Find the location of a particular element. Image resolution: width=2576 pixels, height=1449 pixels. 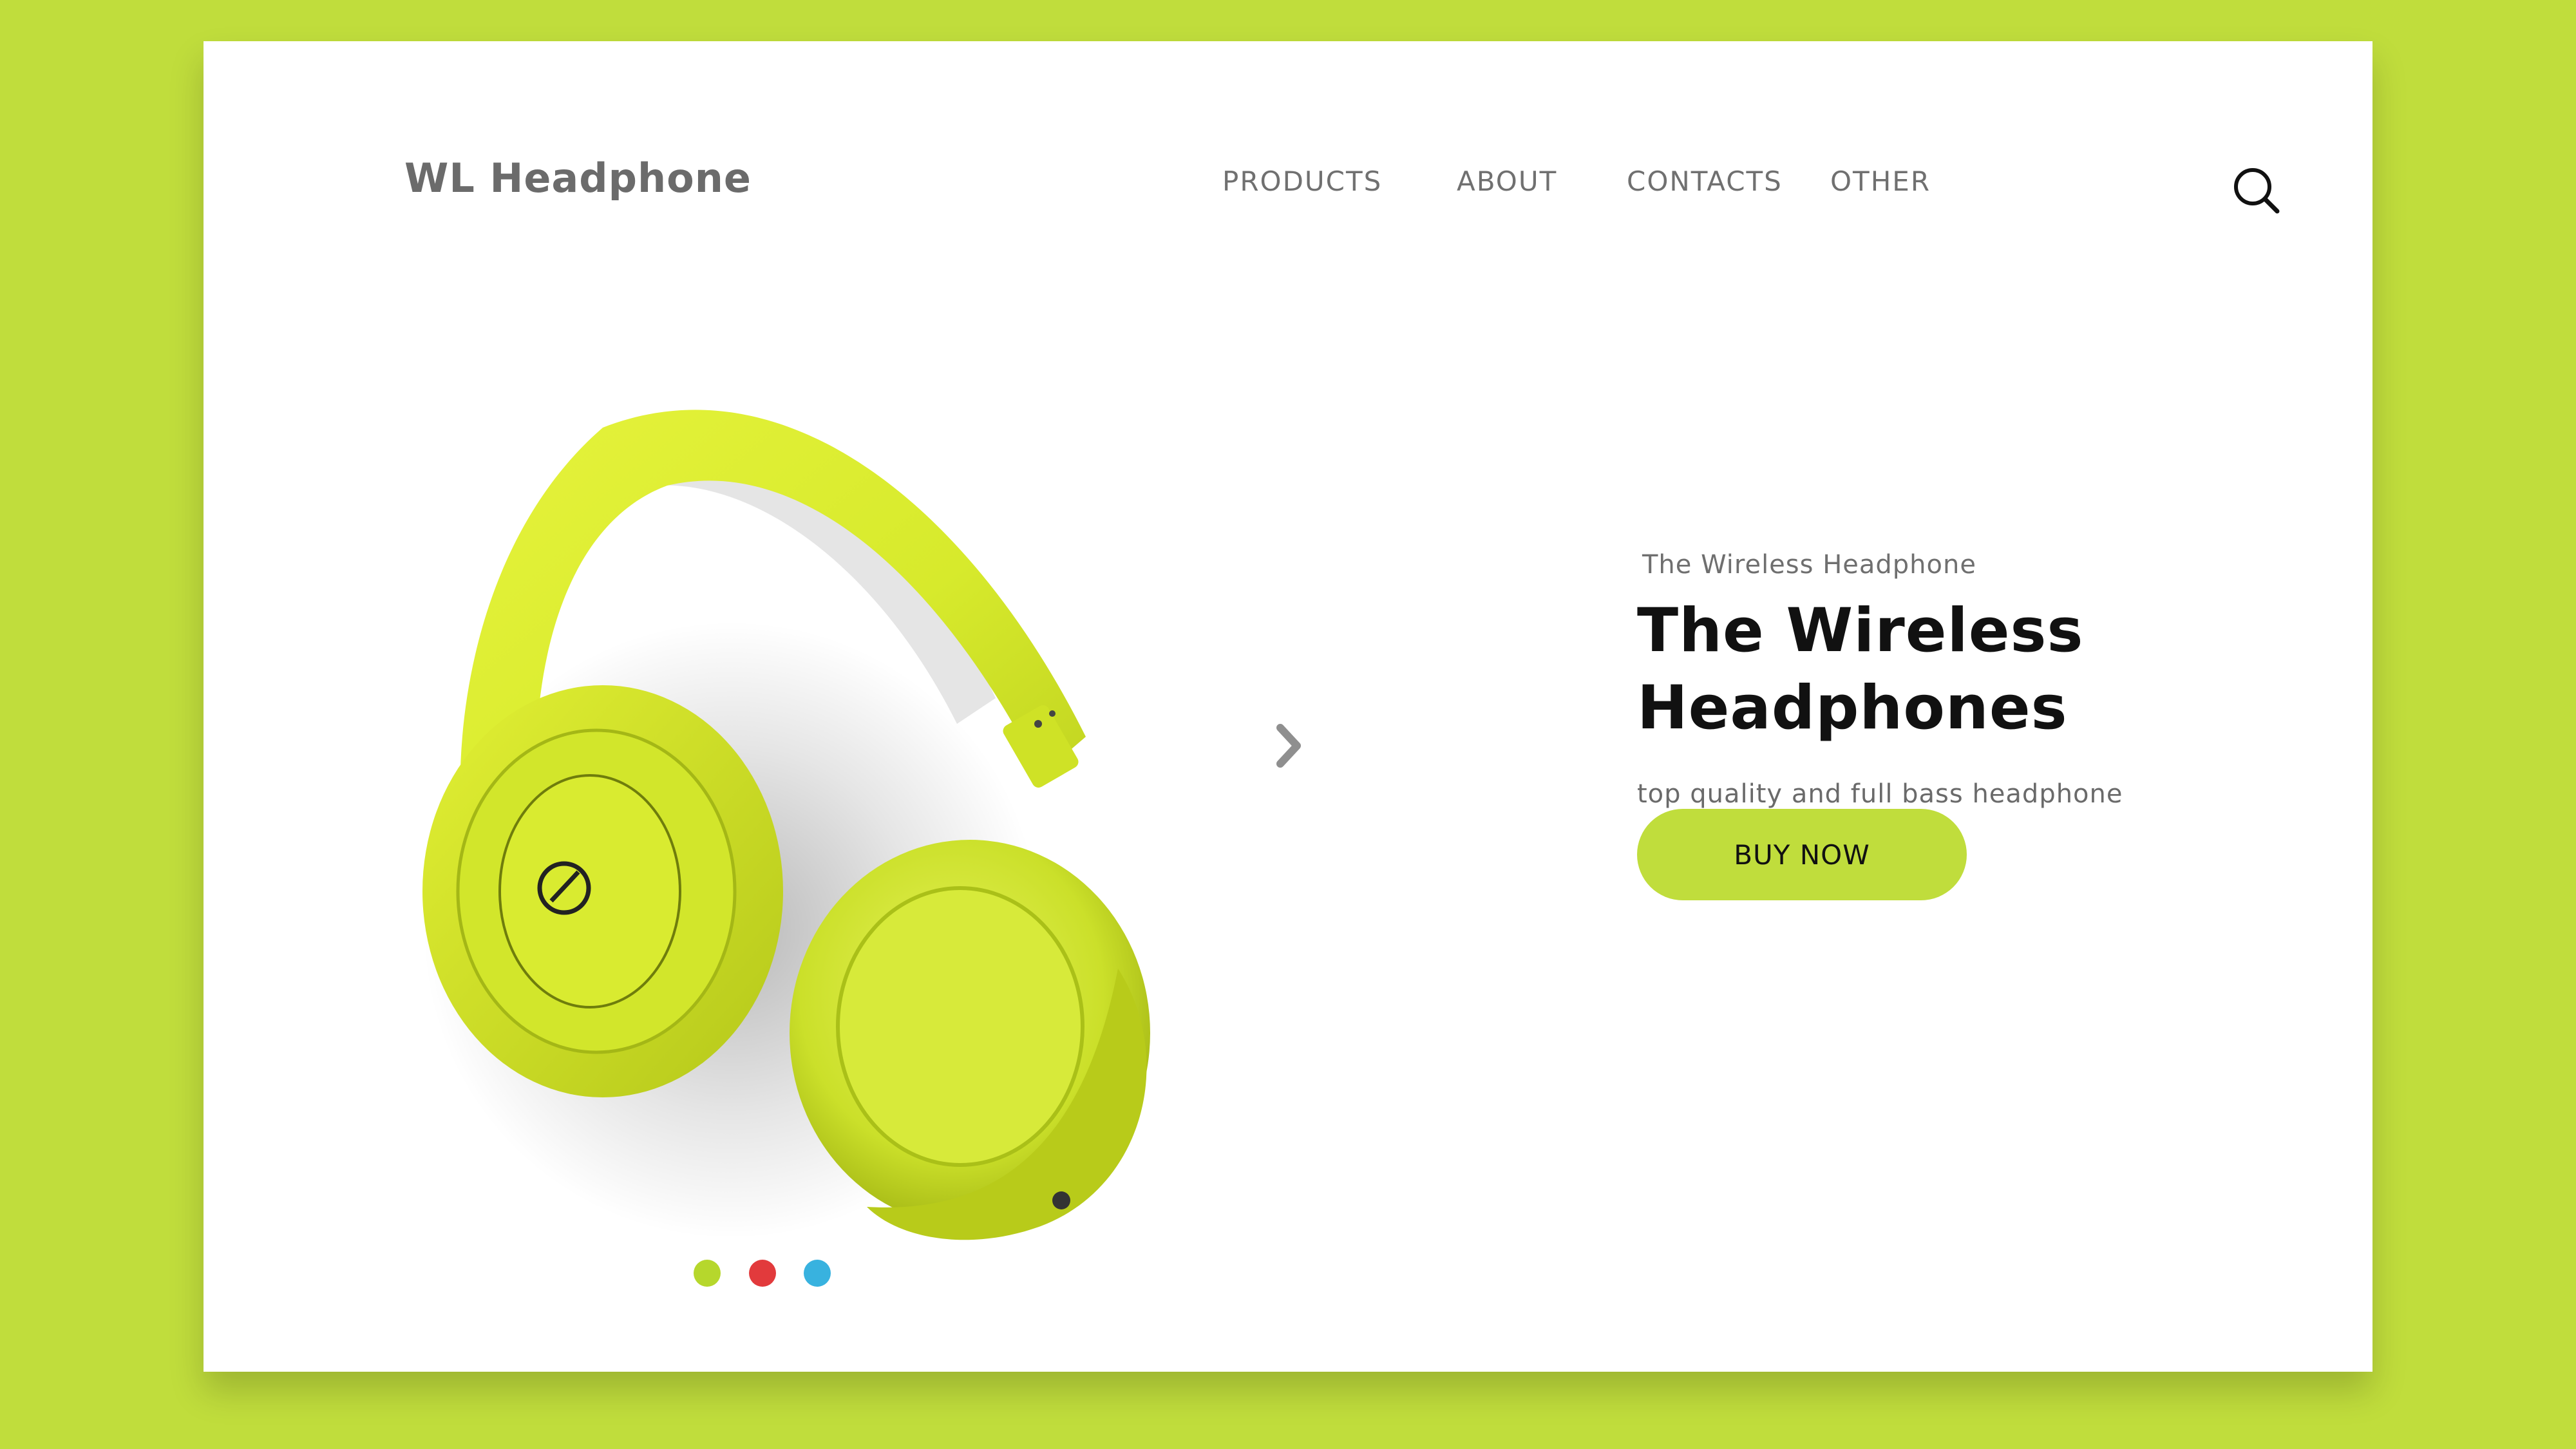

nav-item-contacts: CONTACTS is located at coordinates (1705, 182).